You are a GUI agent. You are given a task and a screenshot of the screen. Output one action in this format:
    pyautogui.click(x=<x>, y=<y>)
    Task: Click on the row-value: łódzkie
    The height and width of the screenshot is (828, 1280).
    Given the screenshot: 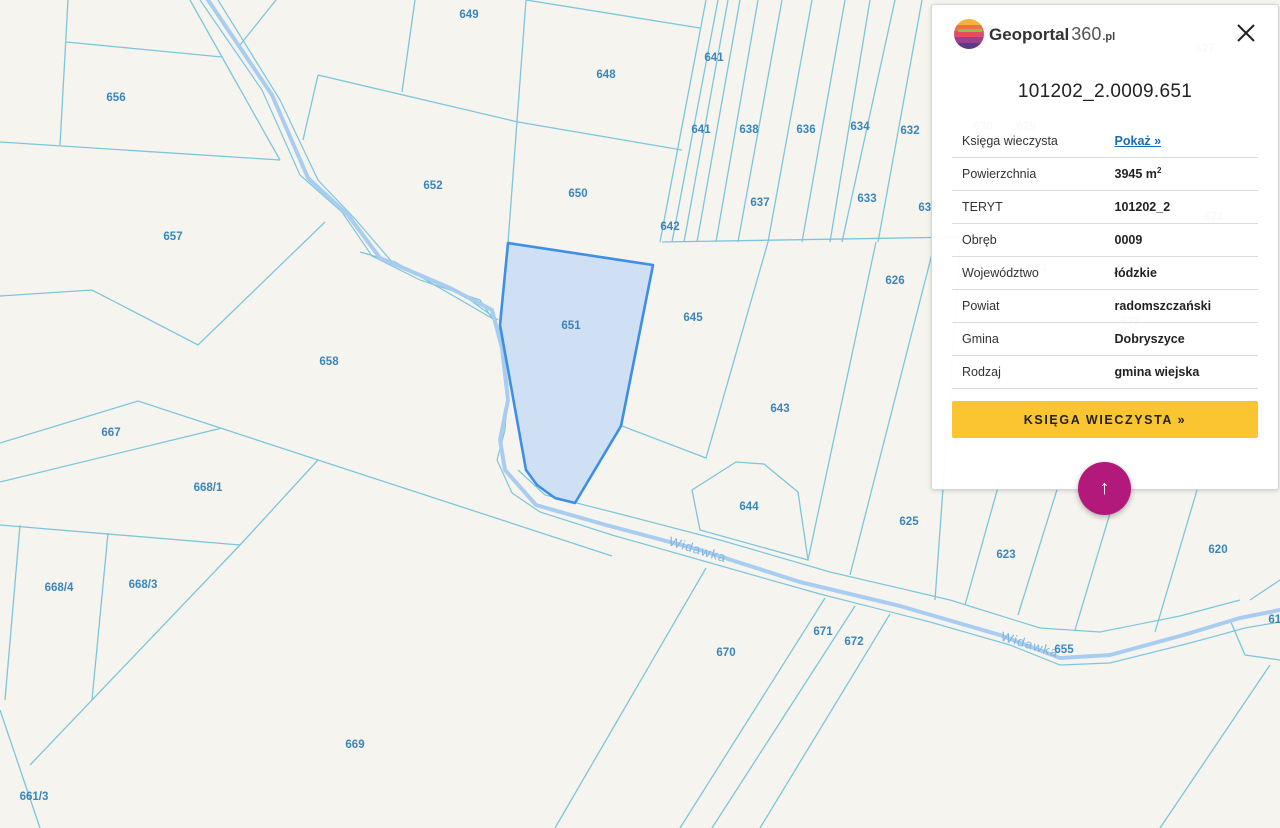 What is the action you would take?
    pyautogui.click(x=1181, y=273)
    